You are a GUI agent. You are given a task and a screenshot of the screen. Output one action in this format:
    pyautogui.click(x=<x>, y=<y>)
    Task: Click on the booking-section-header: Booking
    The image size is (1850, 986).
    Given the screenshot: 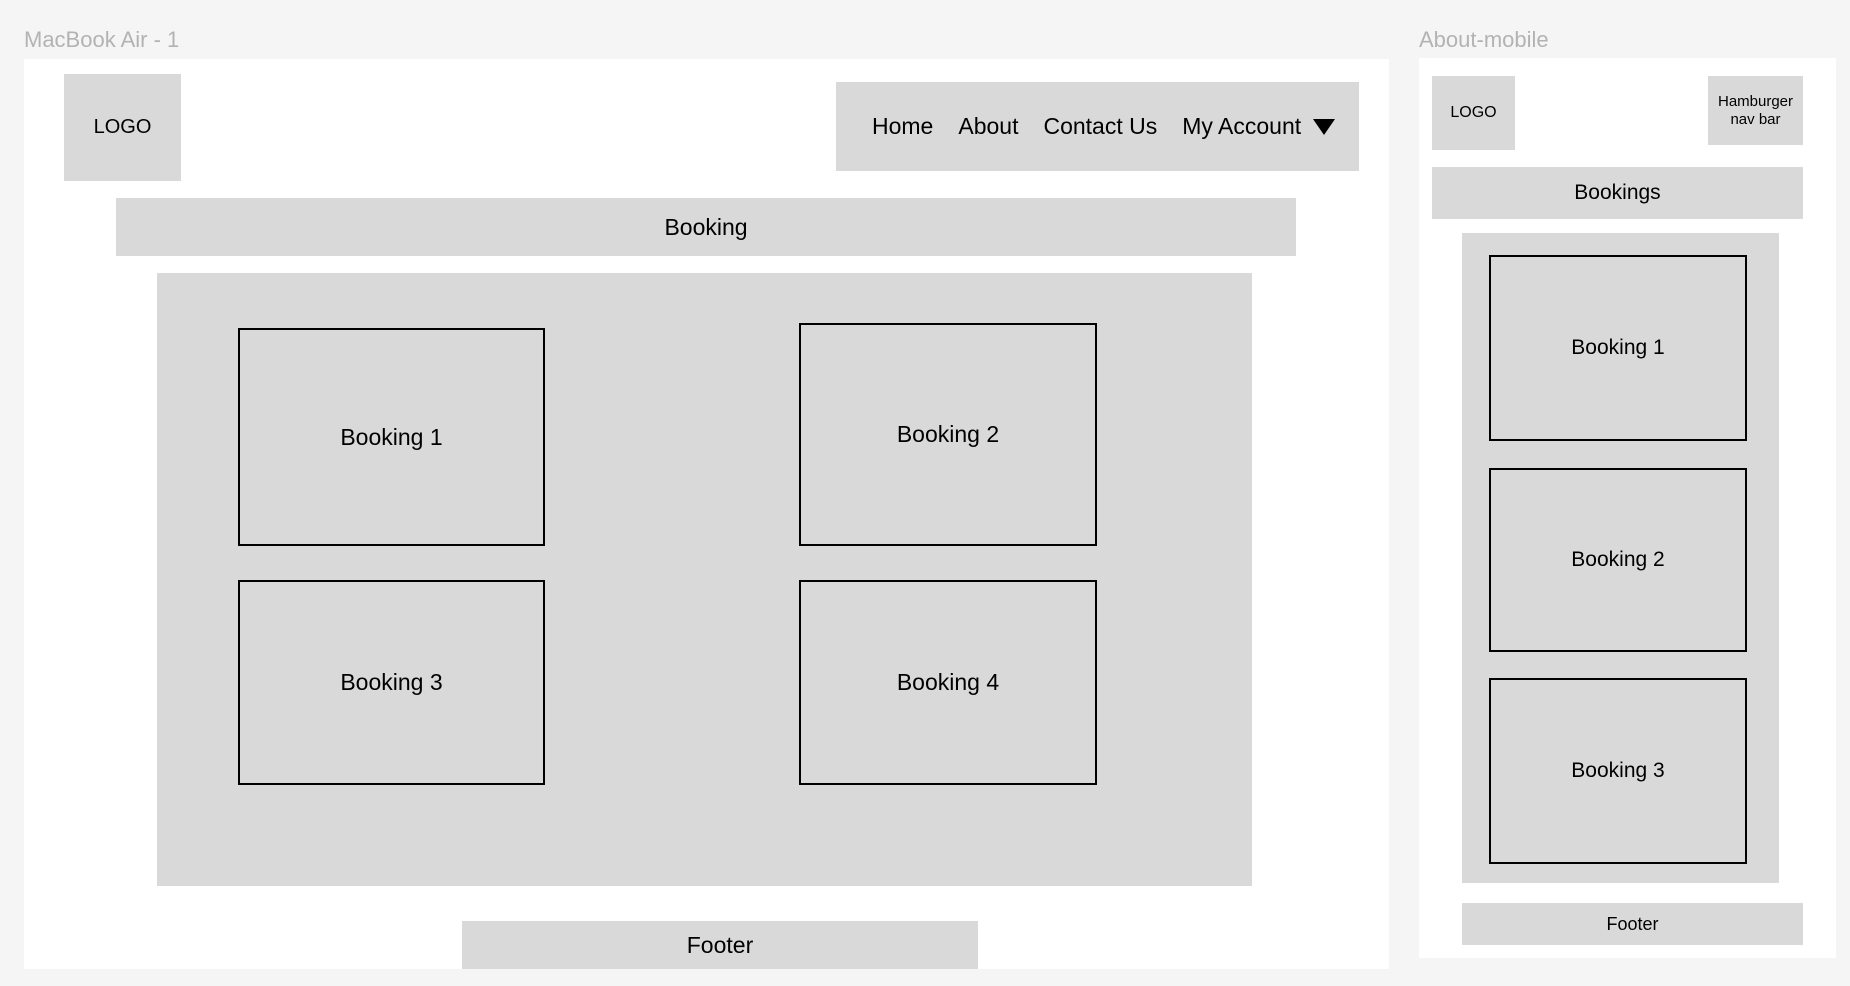 What is the action you would take?
    pyautogui.click(x=706, y=227)
    